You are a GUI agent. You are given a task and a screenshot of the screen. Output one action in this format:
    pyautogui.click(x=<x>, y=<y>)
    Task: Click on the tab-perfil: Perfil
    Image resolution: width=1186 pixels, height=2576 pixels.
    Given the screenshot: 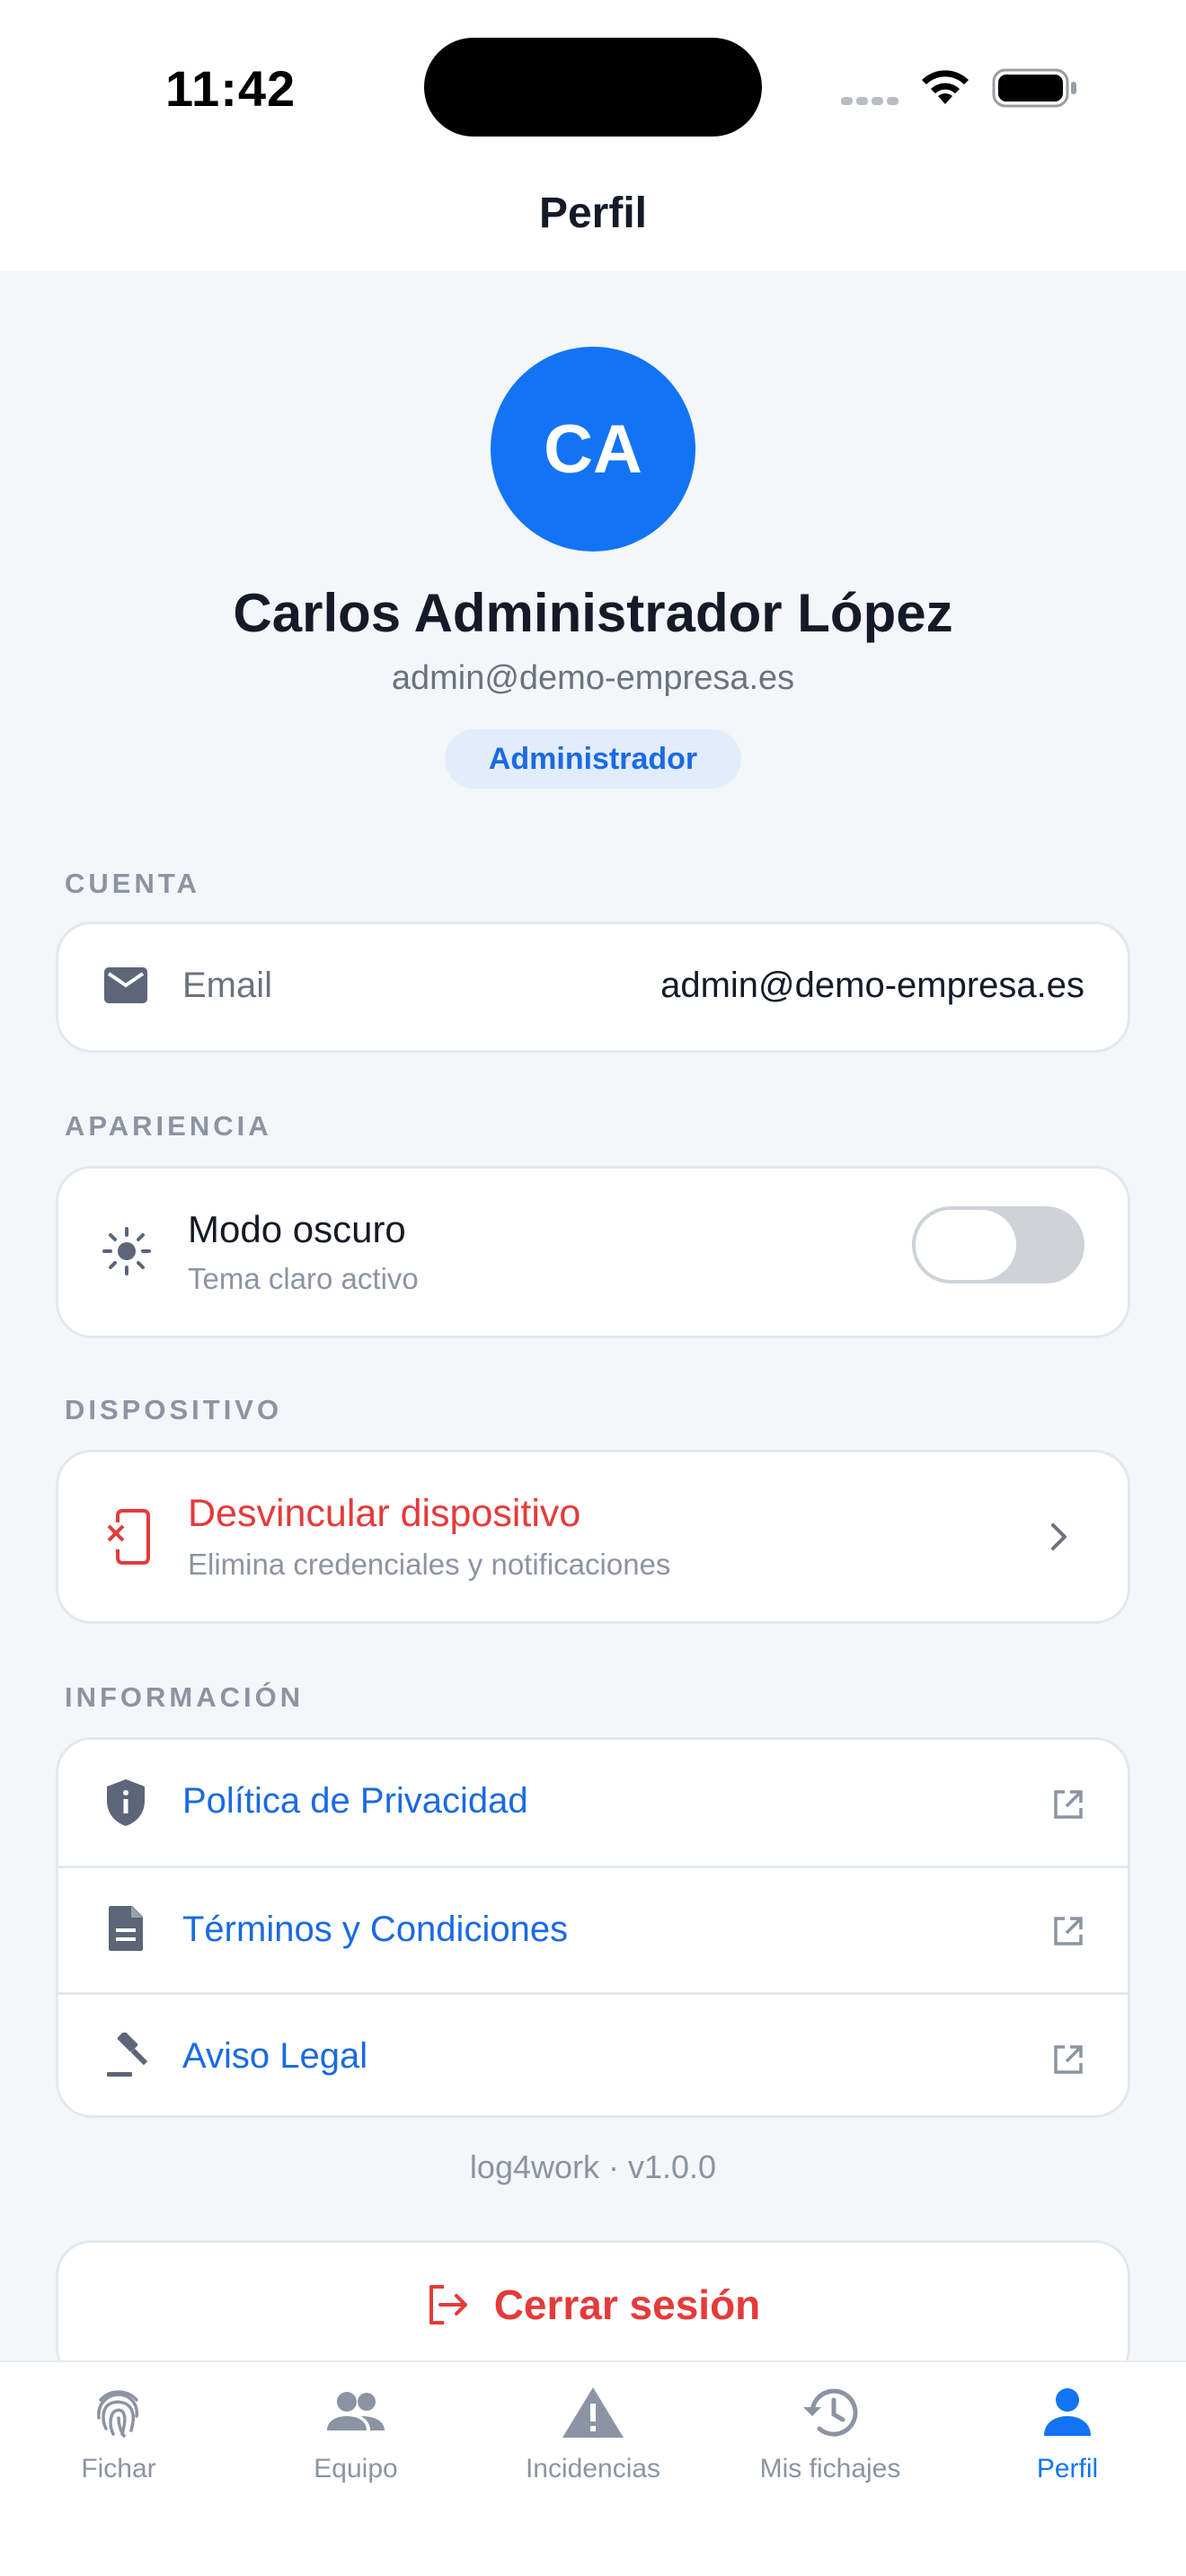 What is the action you would take?
    pyautogui.click(x=1067, y=2434)
    